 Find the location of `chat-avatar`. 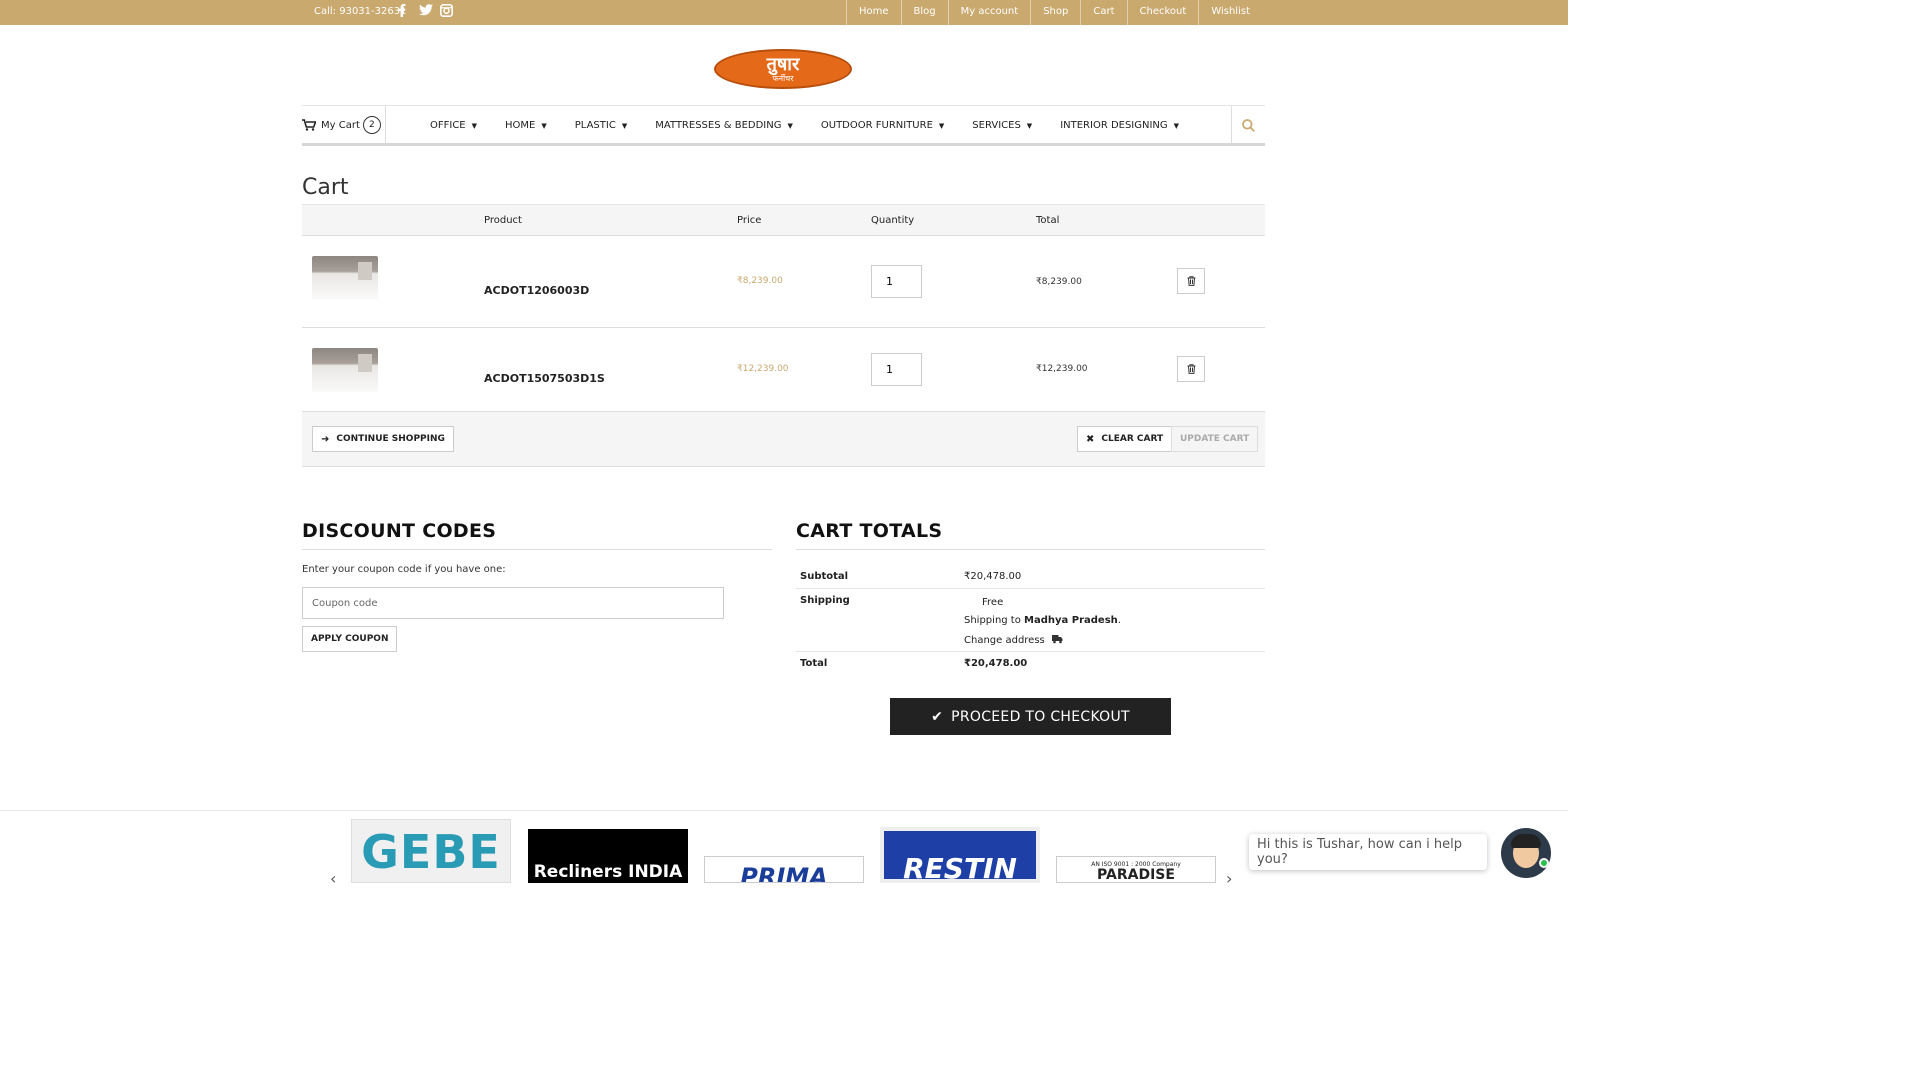

chat-avatar is located at coordinates (1526, 853).